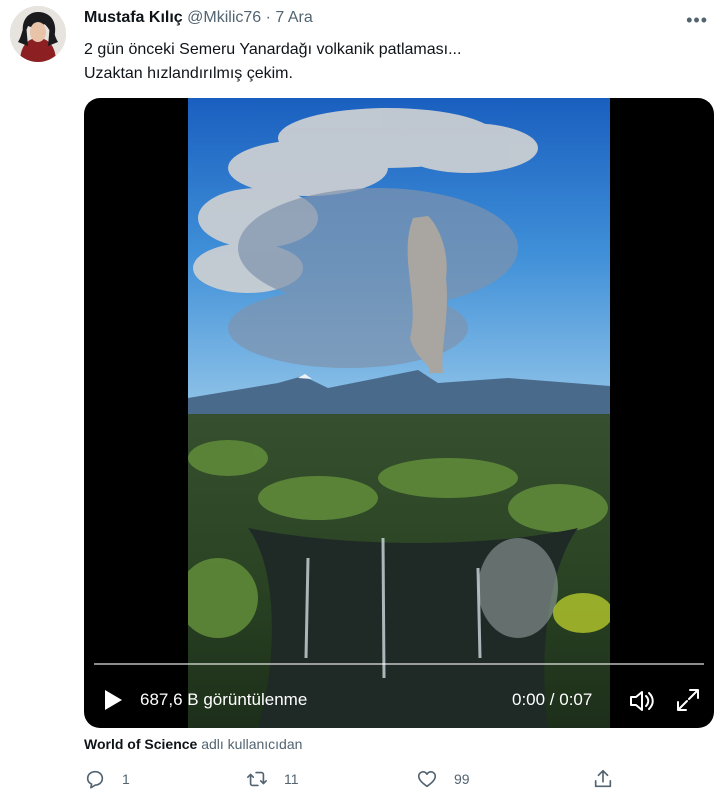 The image size is (722, 801). I want to click on share-button, so click(603, 779).